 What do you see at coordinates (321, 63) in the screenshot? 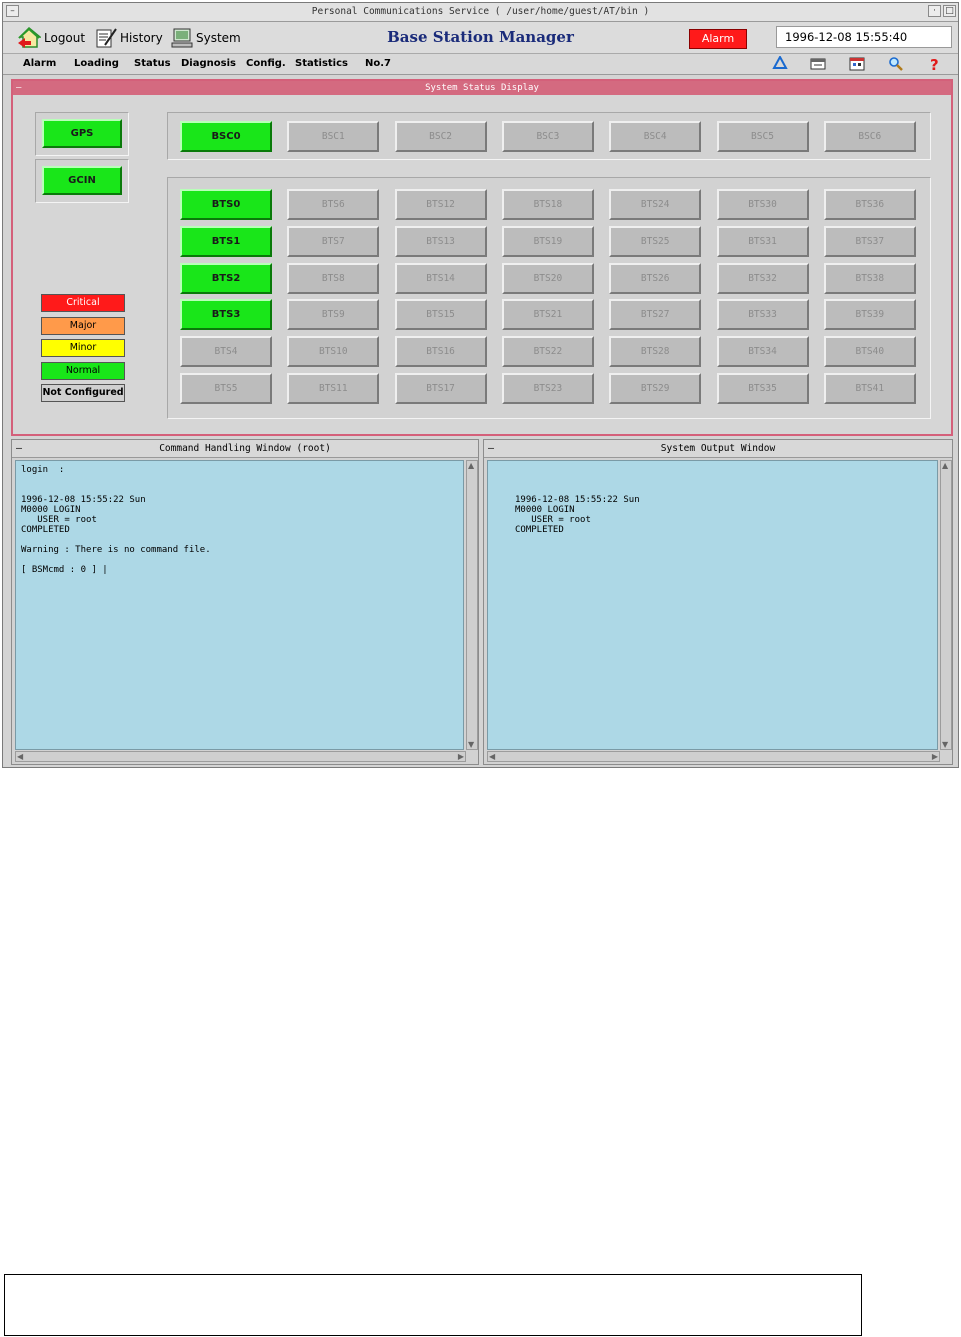
I see `menu-statistics: Statistics` at bounding box center [321, 63].